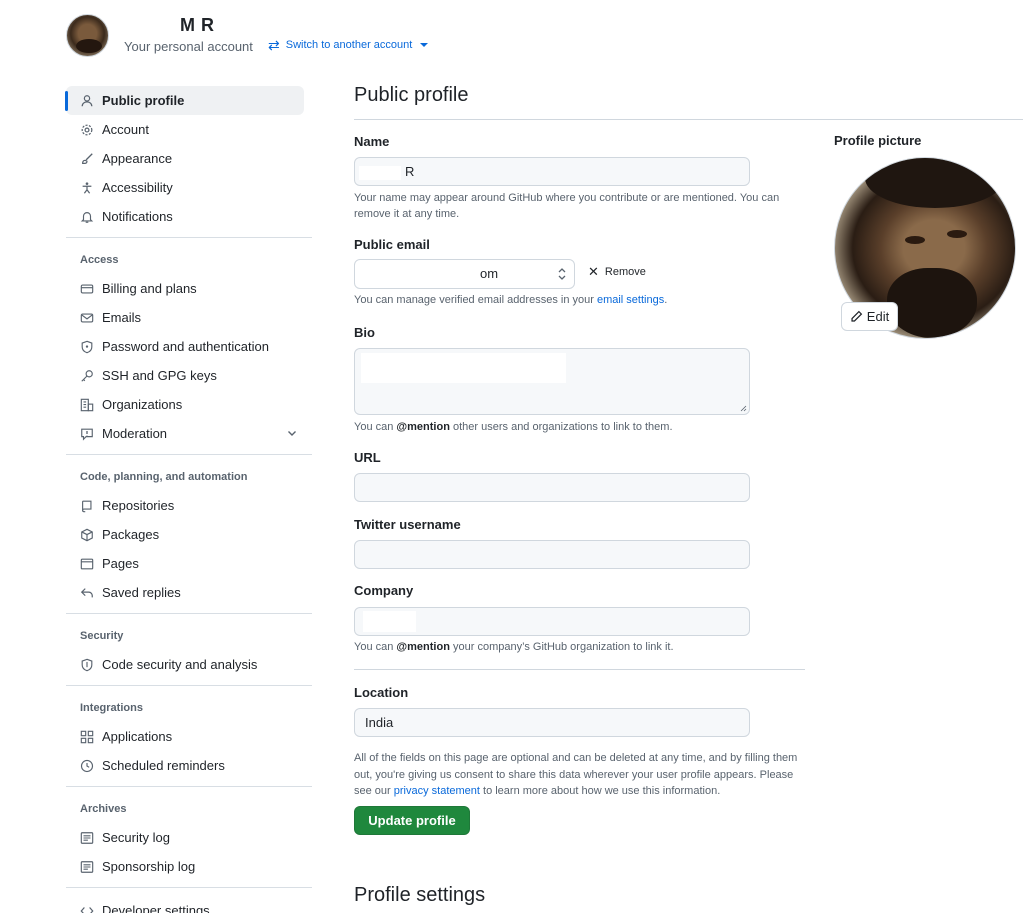 Image resolution: width=1023 pixels, height=913 pixels. What do you see at coordinates (136, 837) in the screenshot?
I see `sidebar-item-label: Security log` at bounding box center [136, 837].